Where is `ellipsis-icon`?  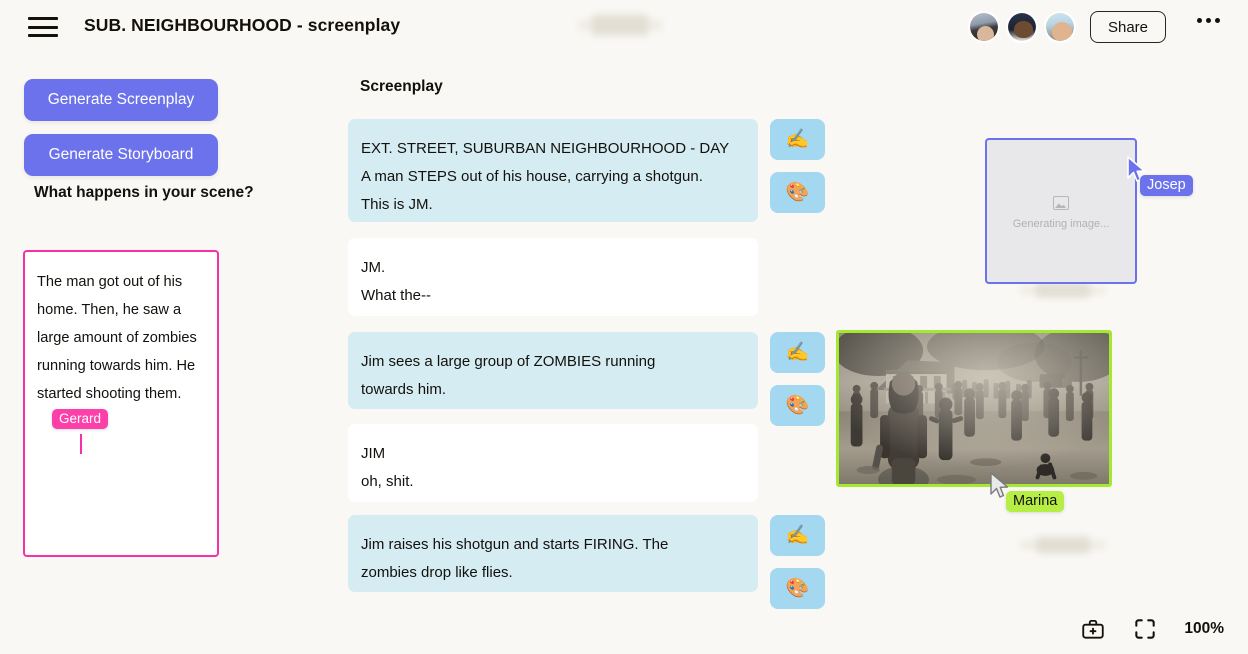 ellipsis-icon is located at coordinates (1208, 20).